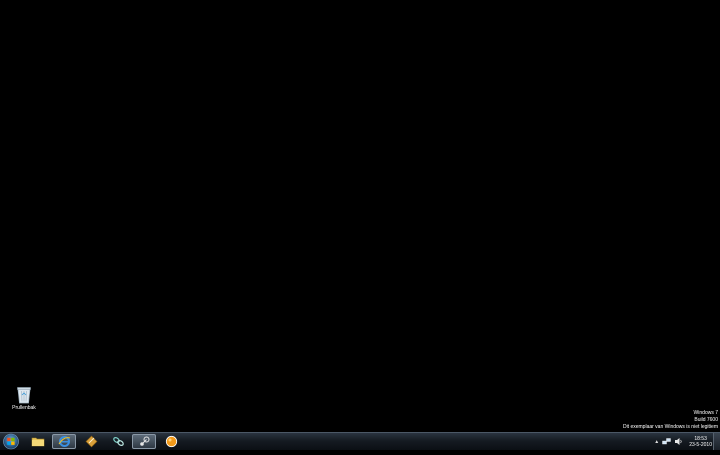 Image resolution: width=720 pixels, height=455 pixels. I want to click on internet-explorer-icon, so click(64, 441).